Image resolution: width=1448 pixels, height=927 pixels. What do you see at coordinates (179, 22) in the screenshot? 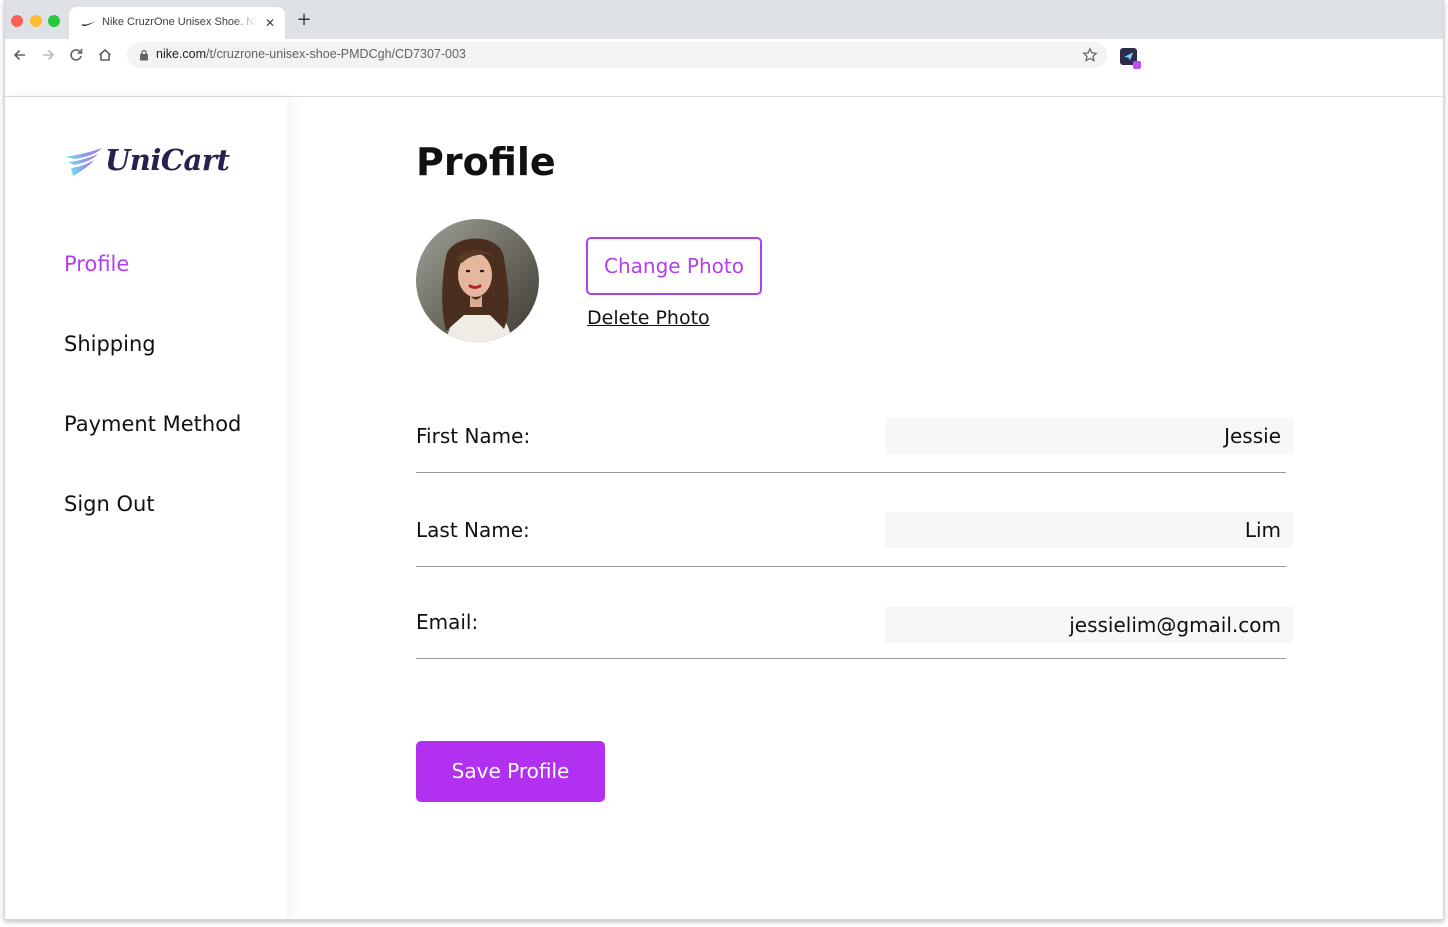
I see `tab-title: Nike CruzrOne Unisex Shoe. Nike.com` at bounding box center [179, 22].